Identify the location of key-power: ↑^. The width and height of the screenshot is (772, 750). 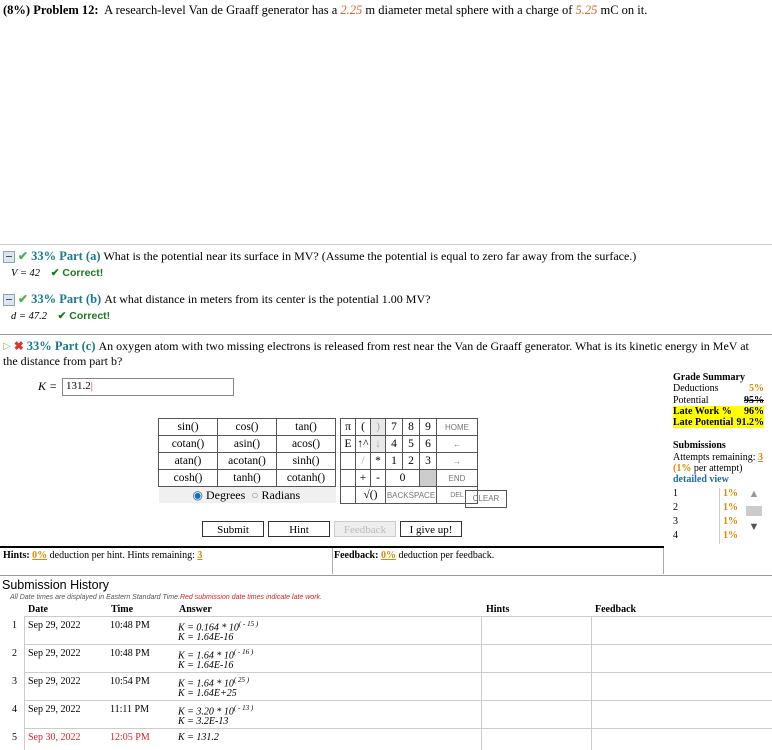
(363, 444).